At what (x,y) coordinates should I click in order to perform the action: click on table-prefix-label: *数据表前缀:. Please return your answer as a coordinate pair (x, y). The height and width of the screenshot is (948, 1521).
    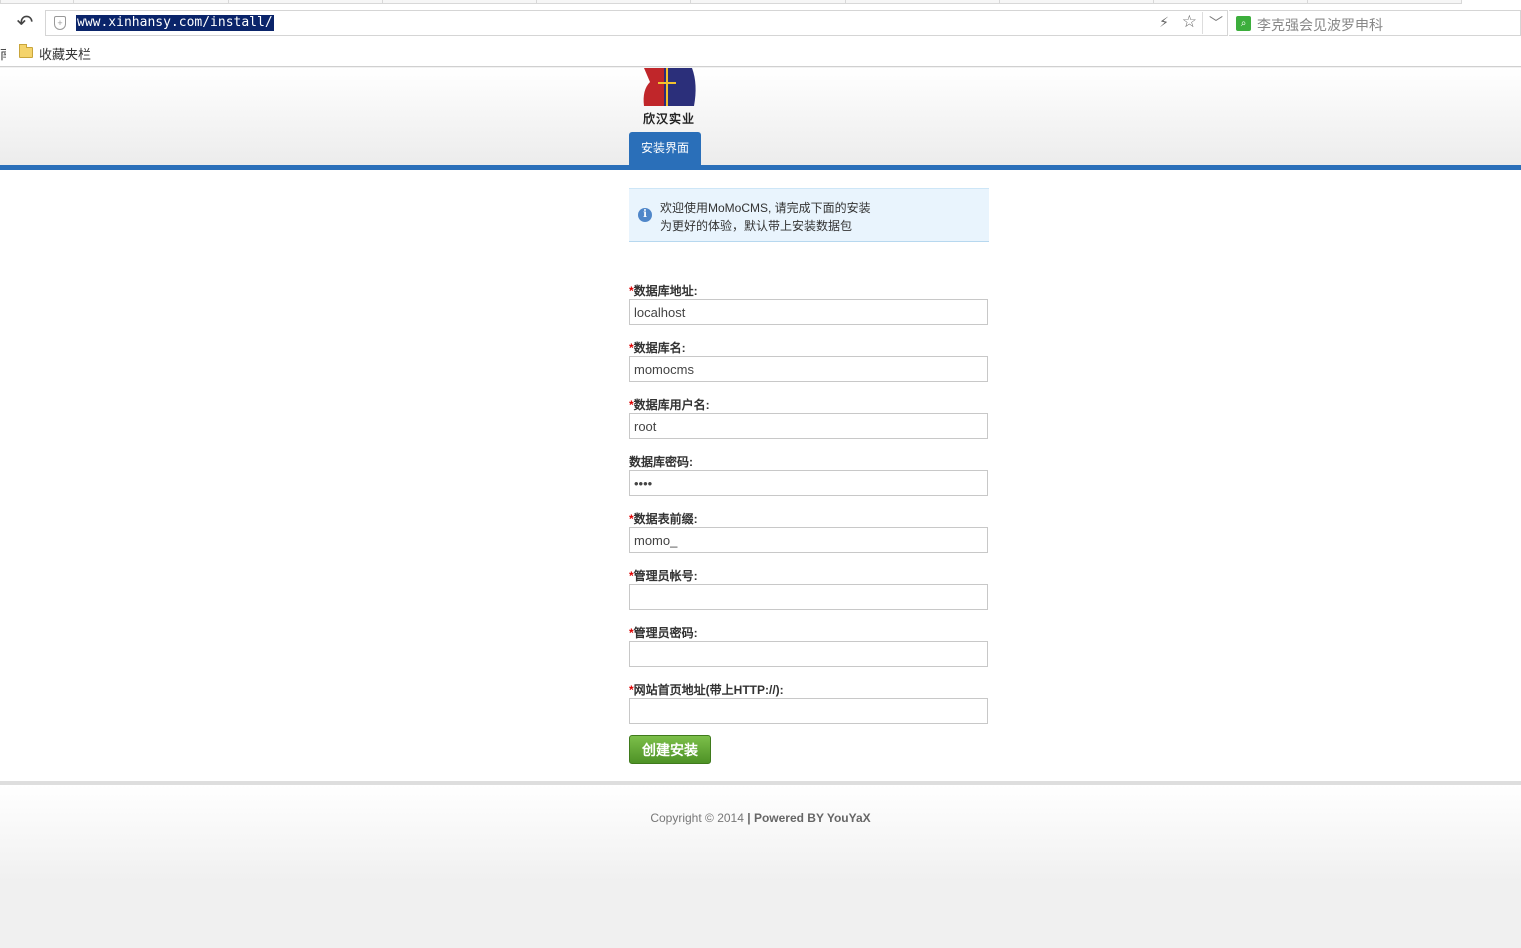
    Looking at the image, I should click on (663, 518).